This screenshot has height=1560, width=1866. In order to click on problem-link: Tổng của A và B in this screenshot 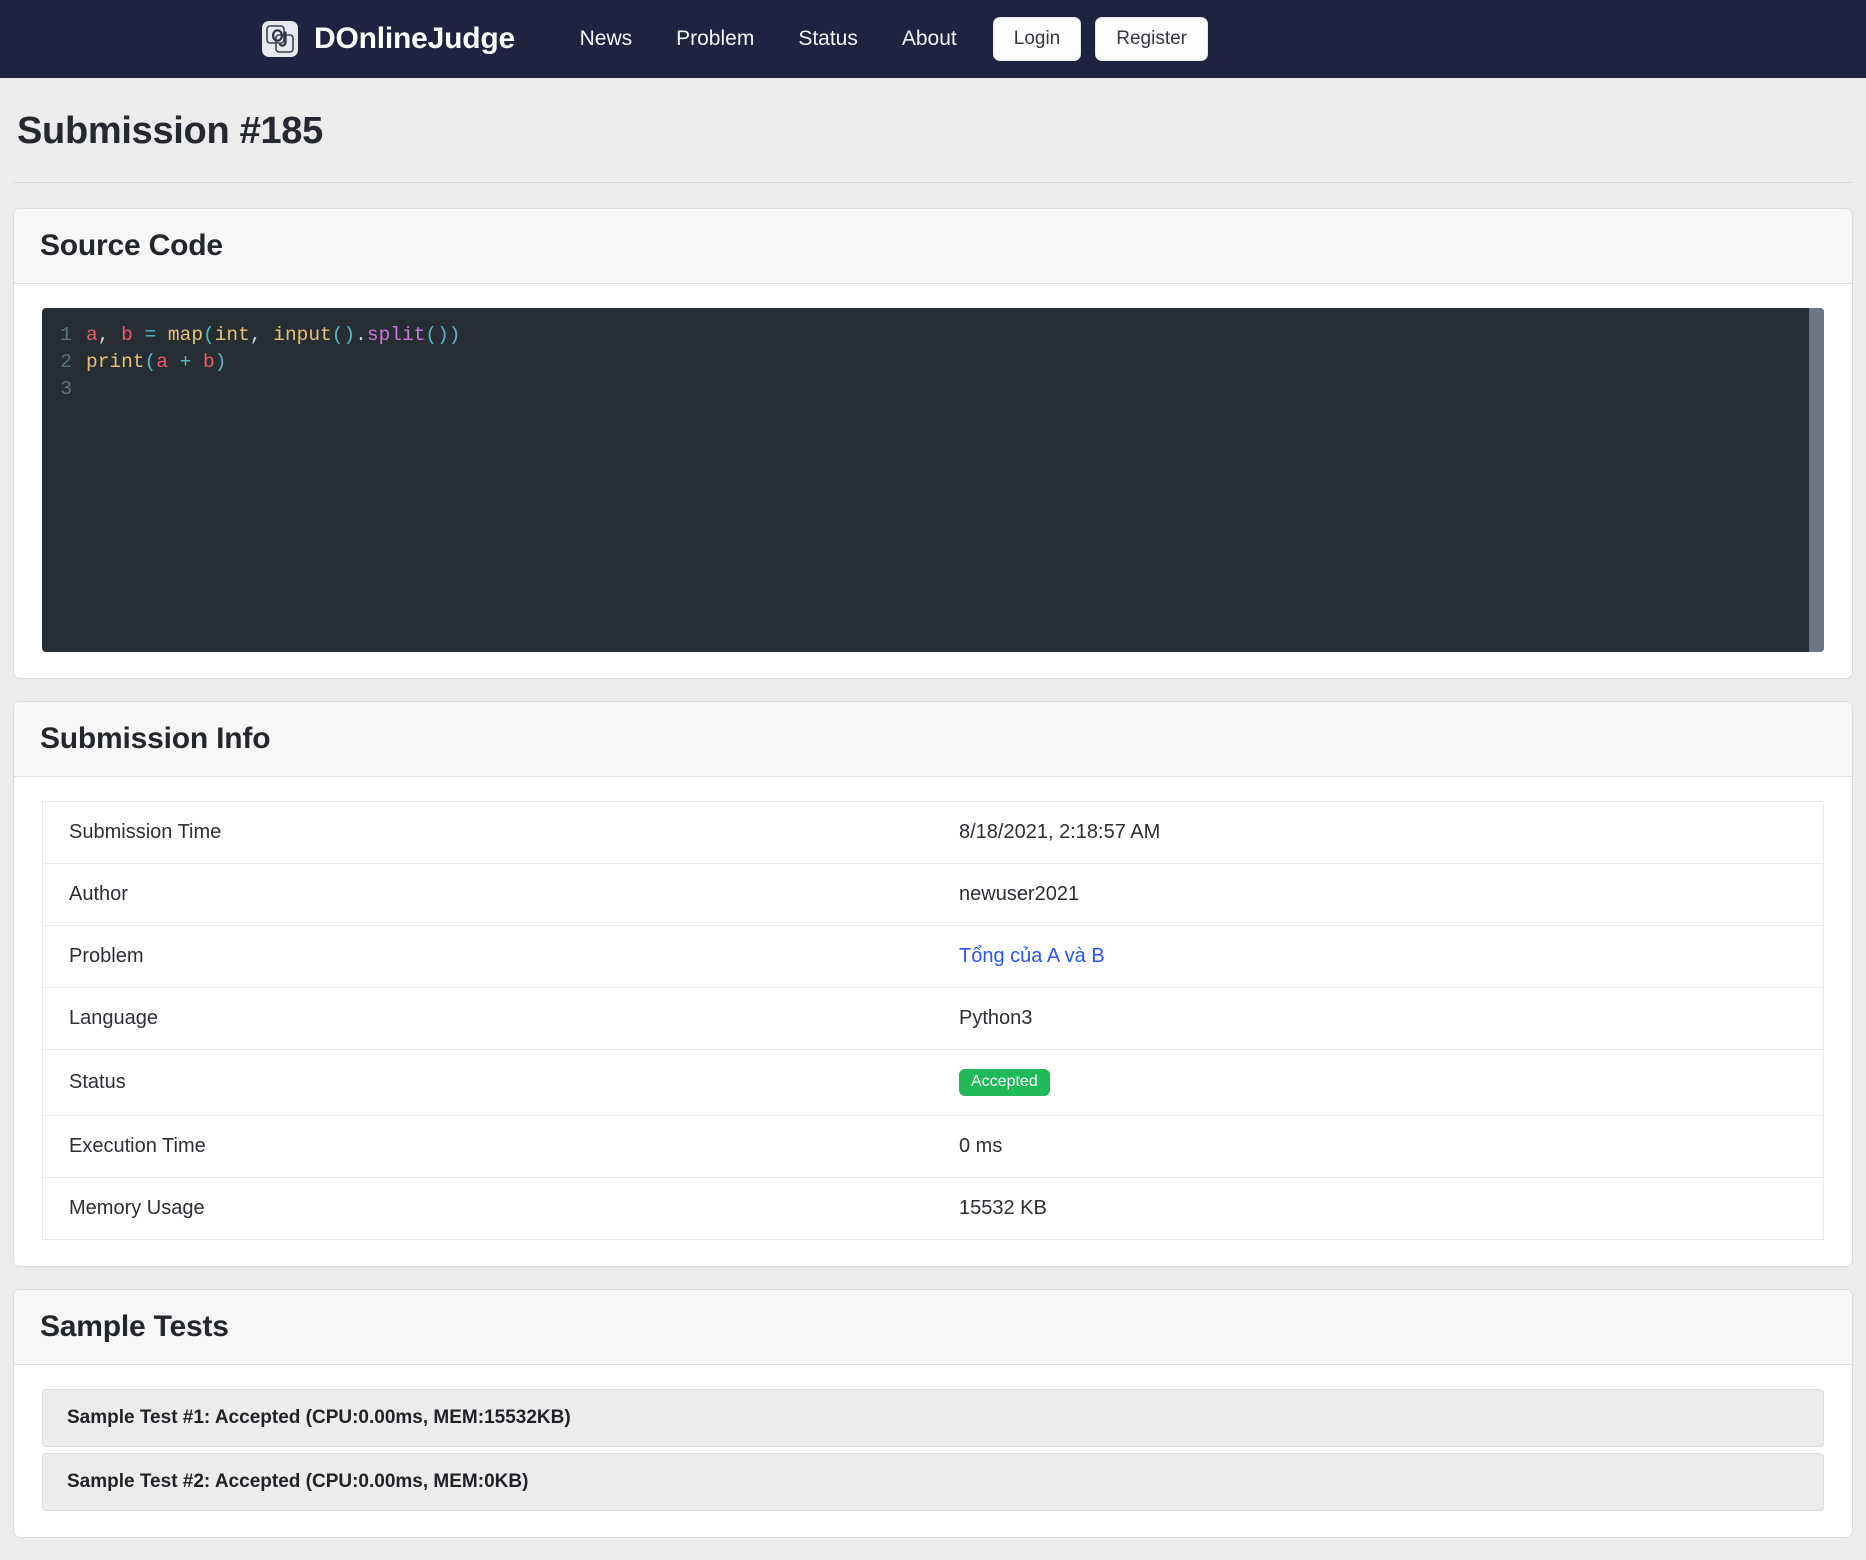, I will do `click(1032, 956)`.